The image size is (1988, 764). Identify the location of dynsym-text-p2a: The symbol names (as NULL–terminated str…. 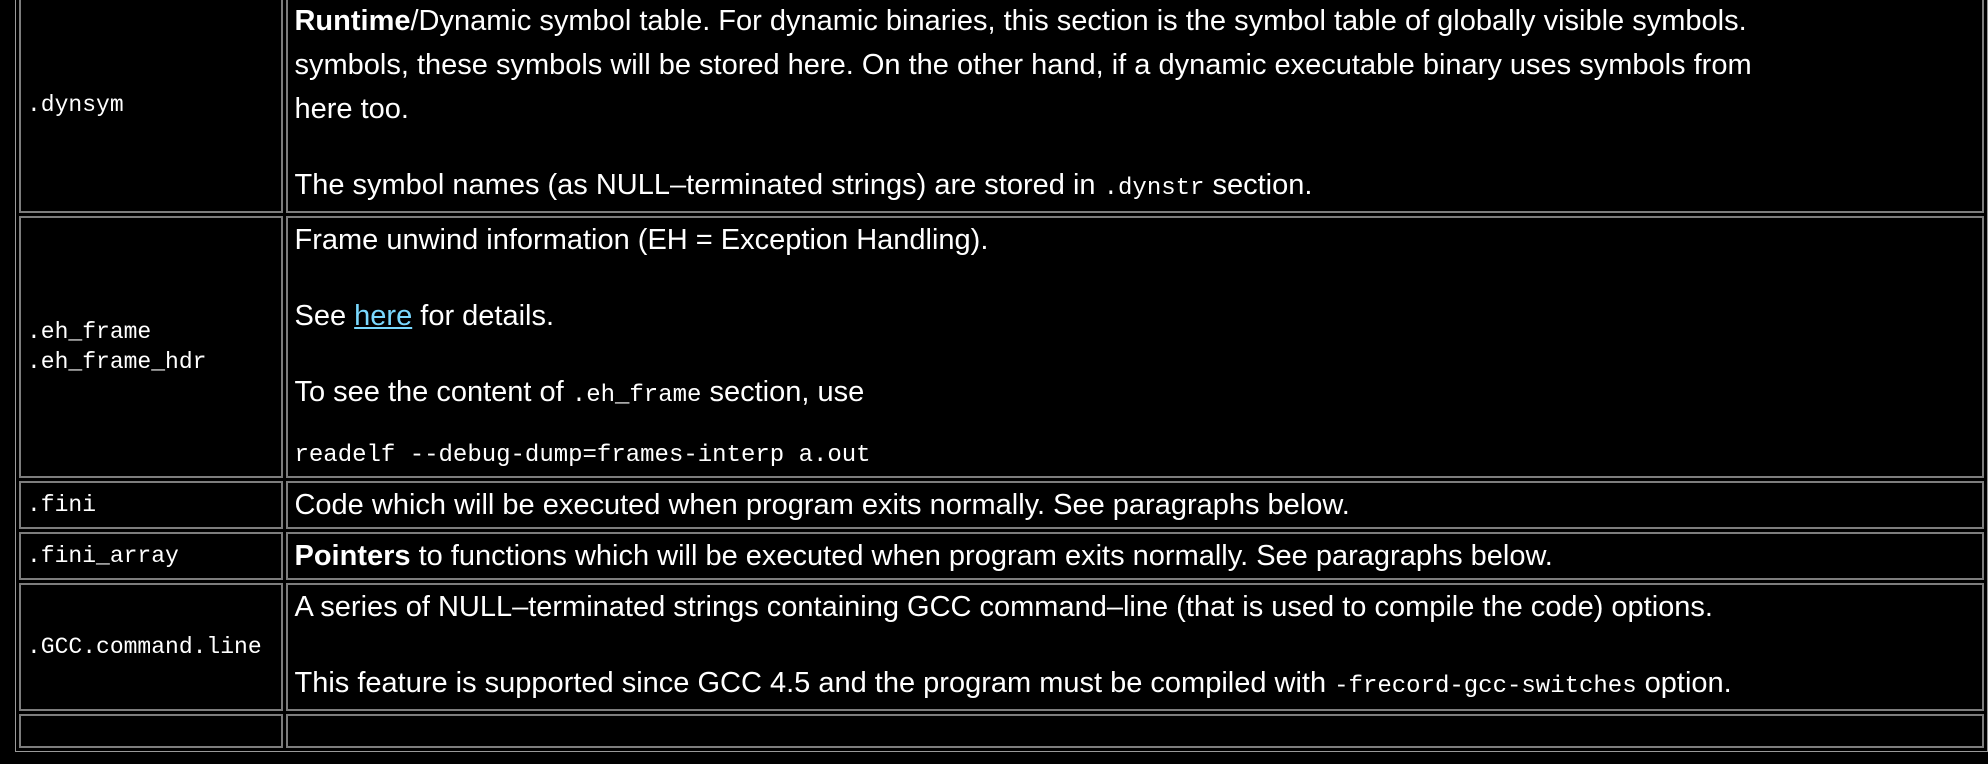
(699, 185).